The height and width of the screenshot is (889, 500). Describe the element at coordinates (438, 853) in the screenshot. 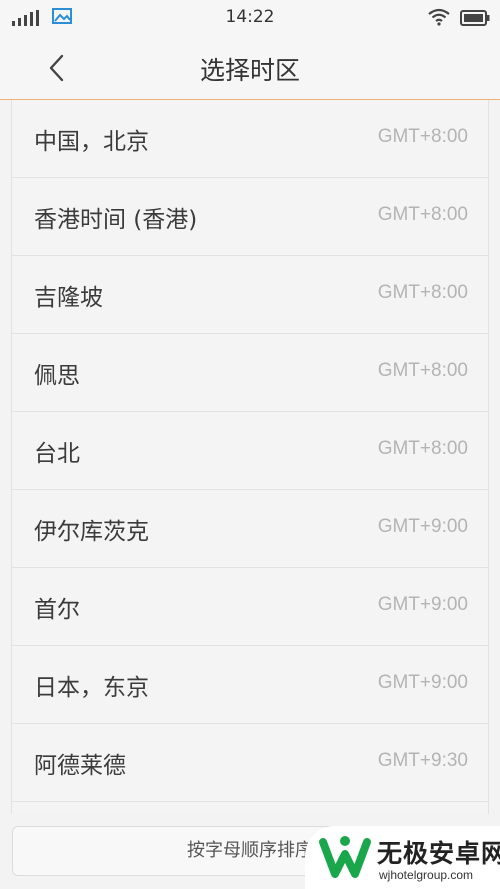

I see `watermark-title: 无极安卓网` at that location.